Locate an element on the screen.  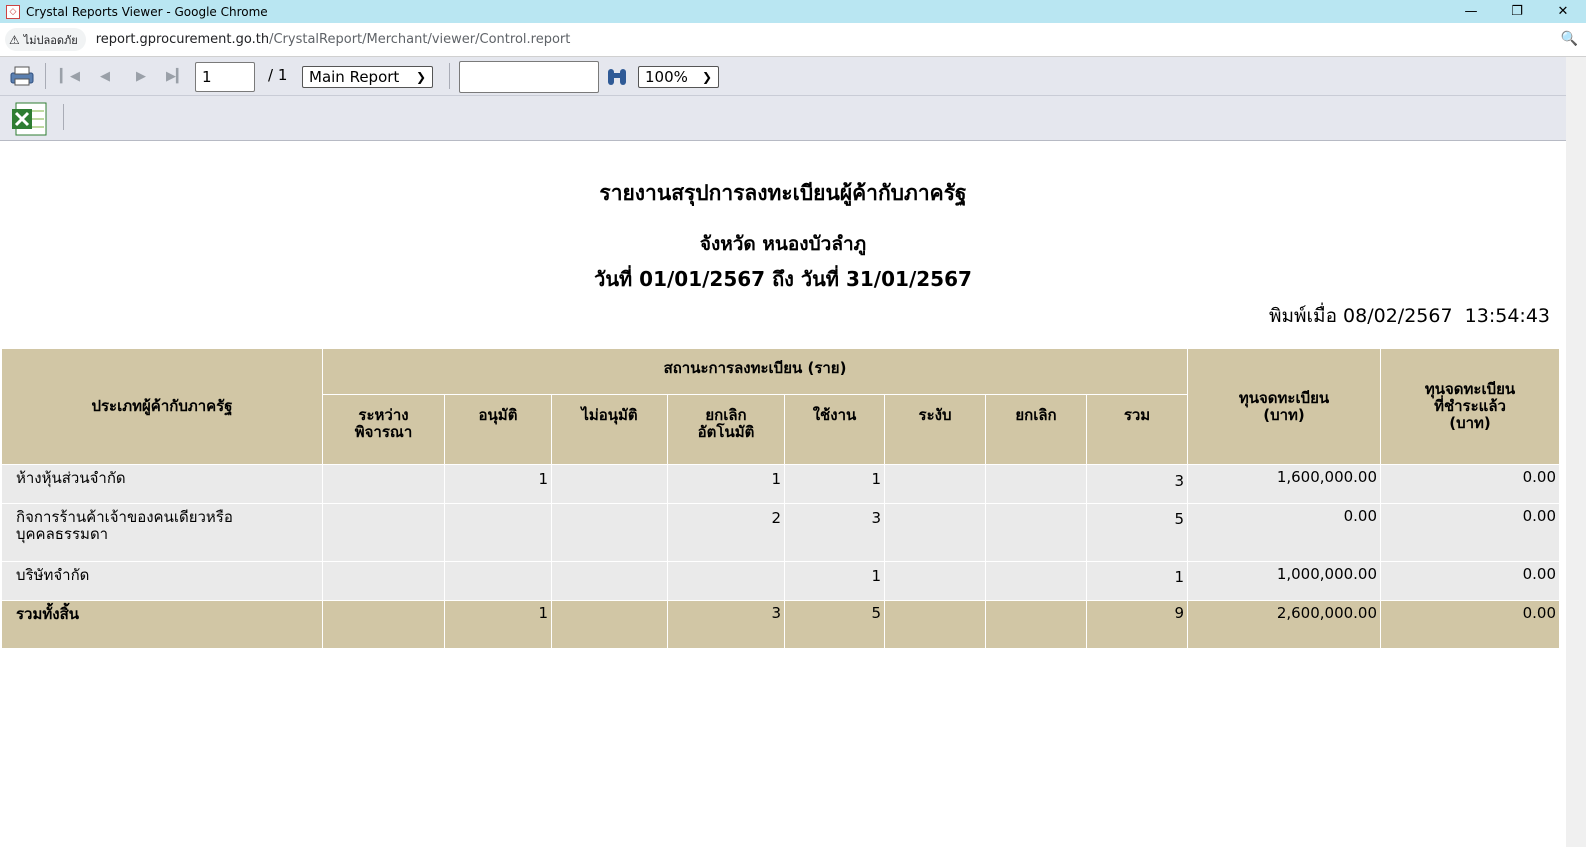
cell-suspended is located at coordinates (935, 532).